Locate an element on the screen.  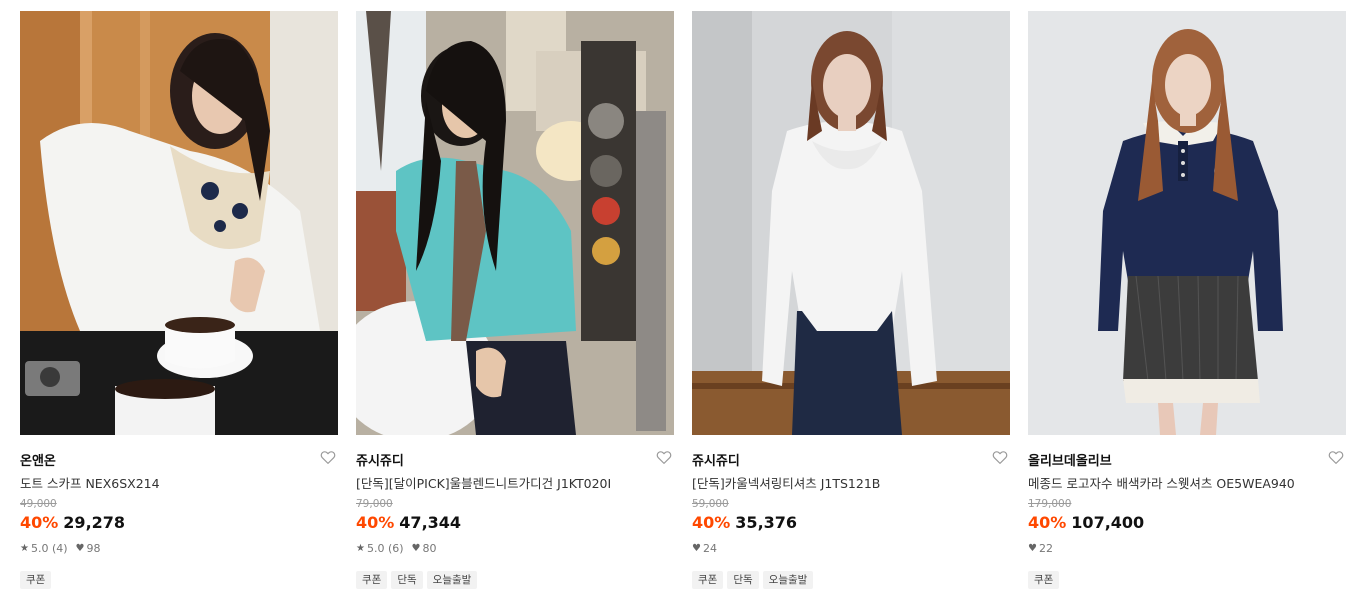
brand-name: 온앤온 is located at coordinates (38, 461).